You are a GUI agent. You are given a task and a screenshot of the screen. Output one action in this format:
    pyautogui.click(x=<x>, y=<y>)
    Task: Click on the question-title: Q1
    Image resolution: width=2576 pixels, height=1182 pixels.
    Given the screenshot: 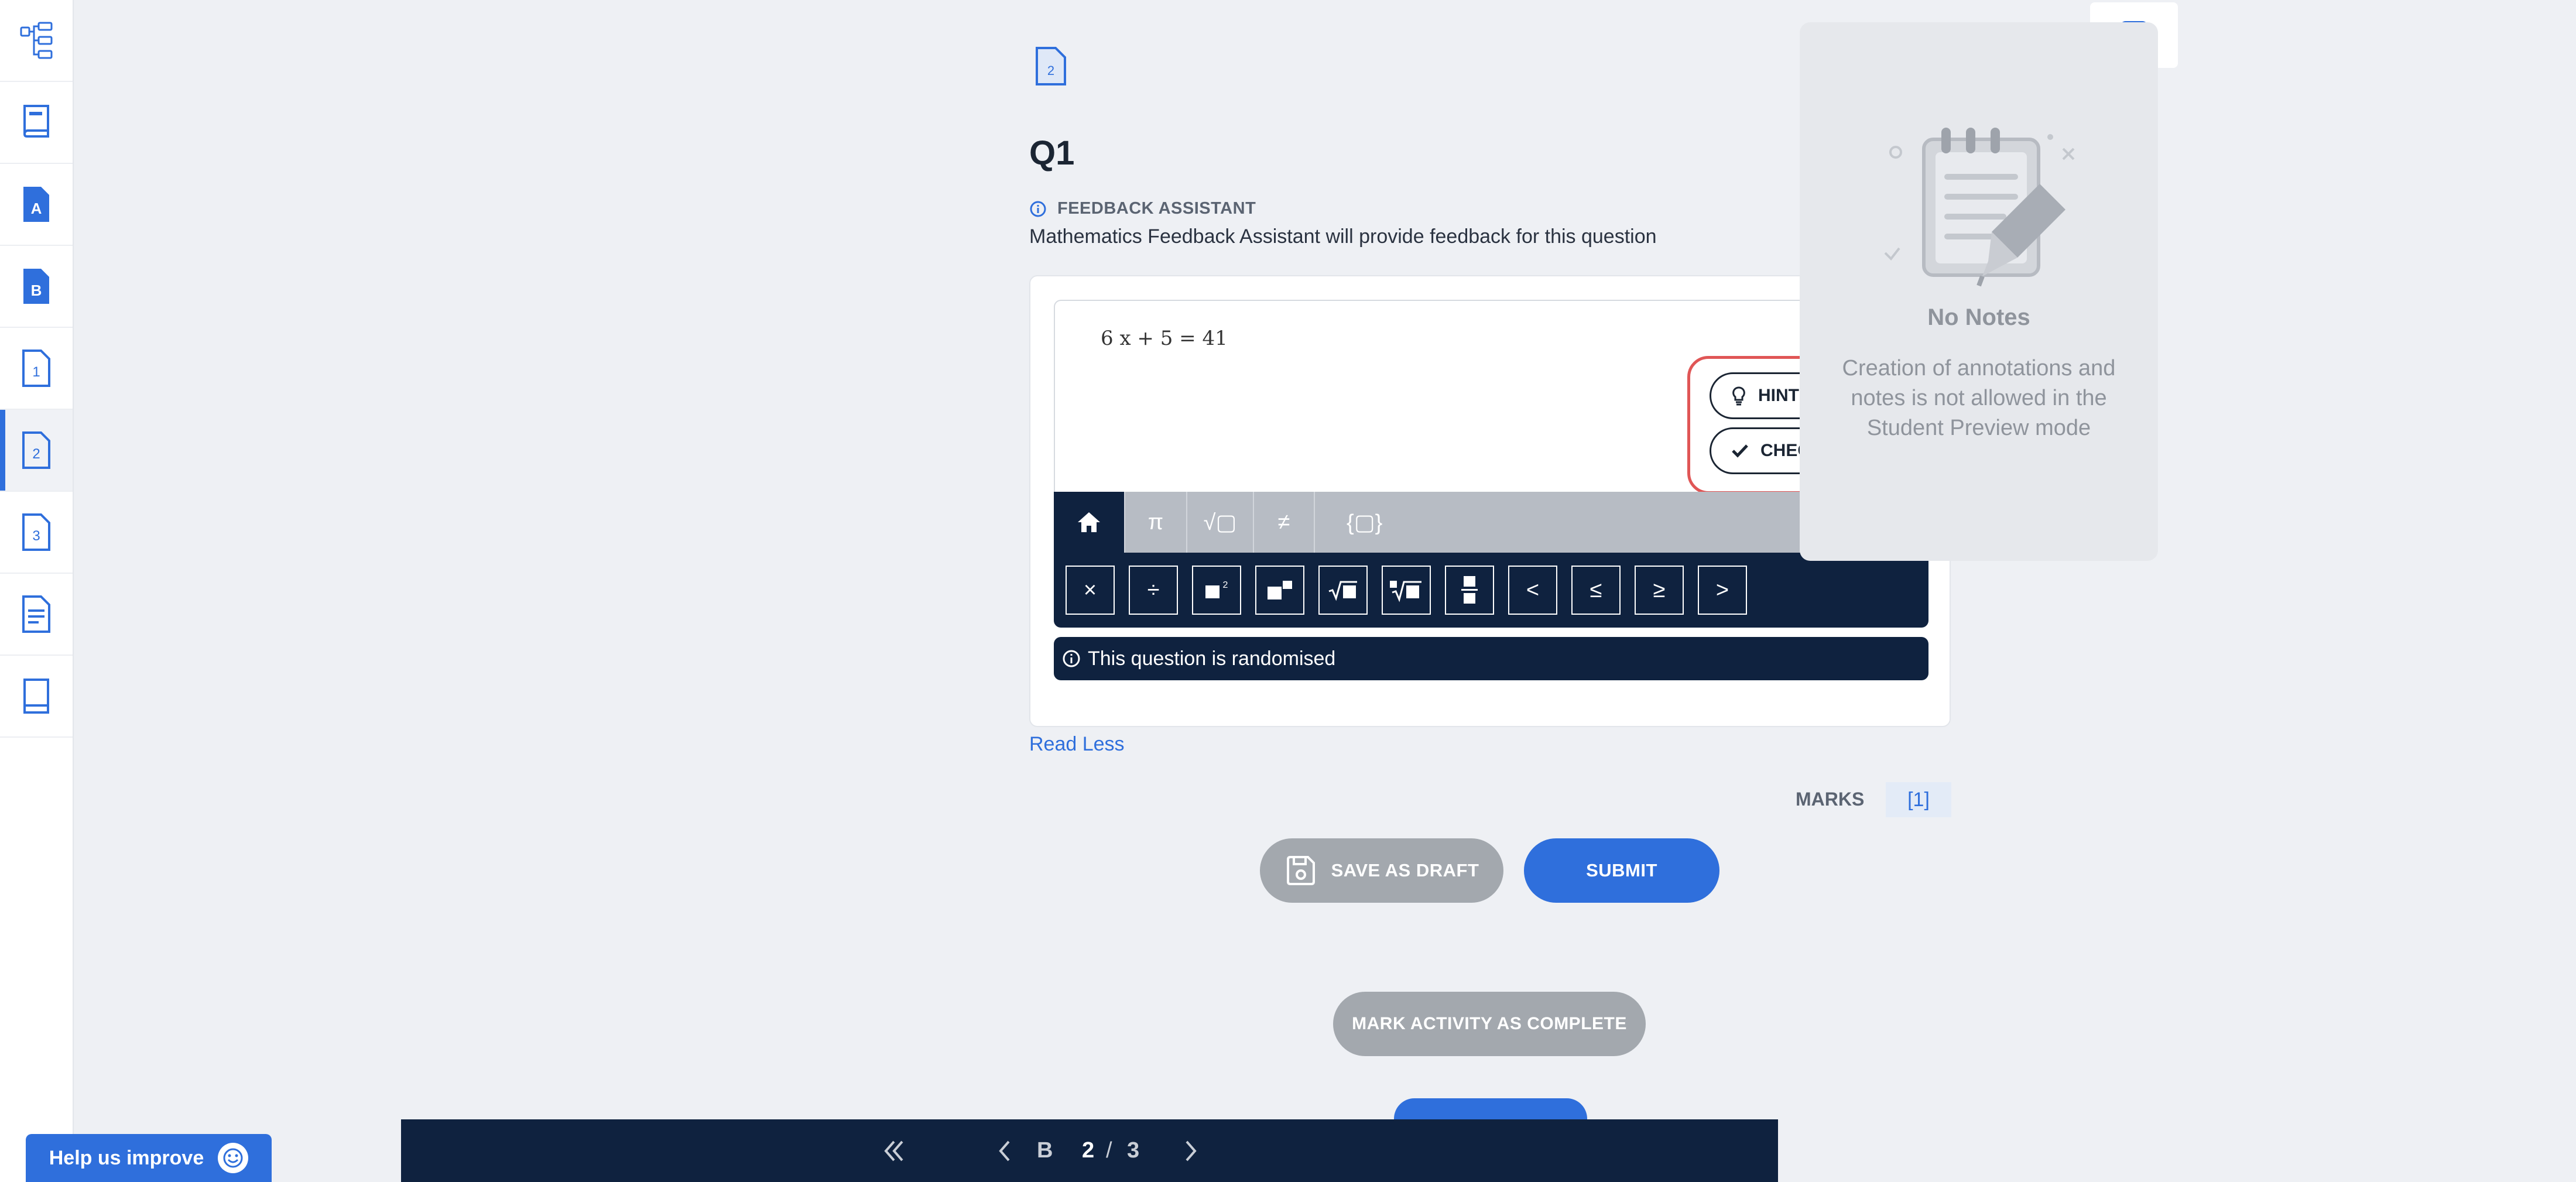 What is the action you would take?
    pyautogui.click(x=1052, y=153)
    